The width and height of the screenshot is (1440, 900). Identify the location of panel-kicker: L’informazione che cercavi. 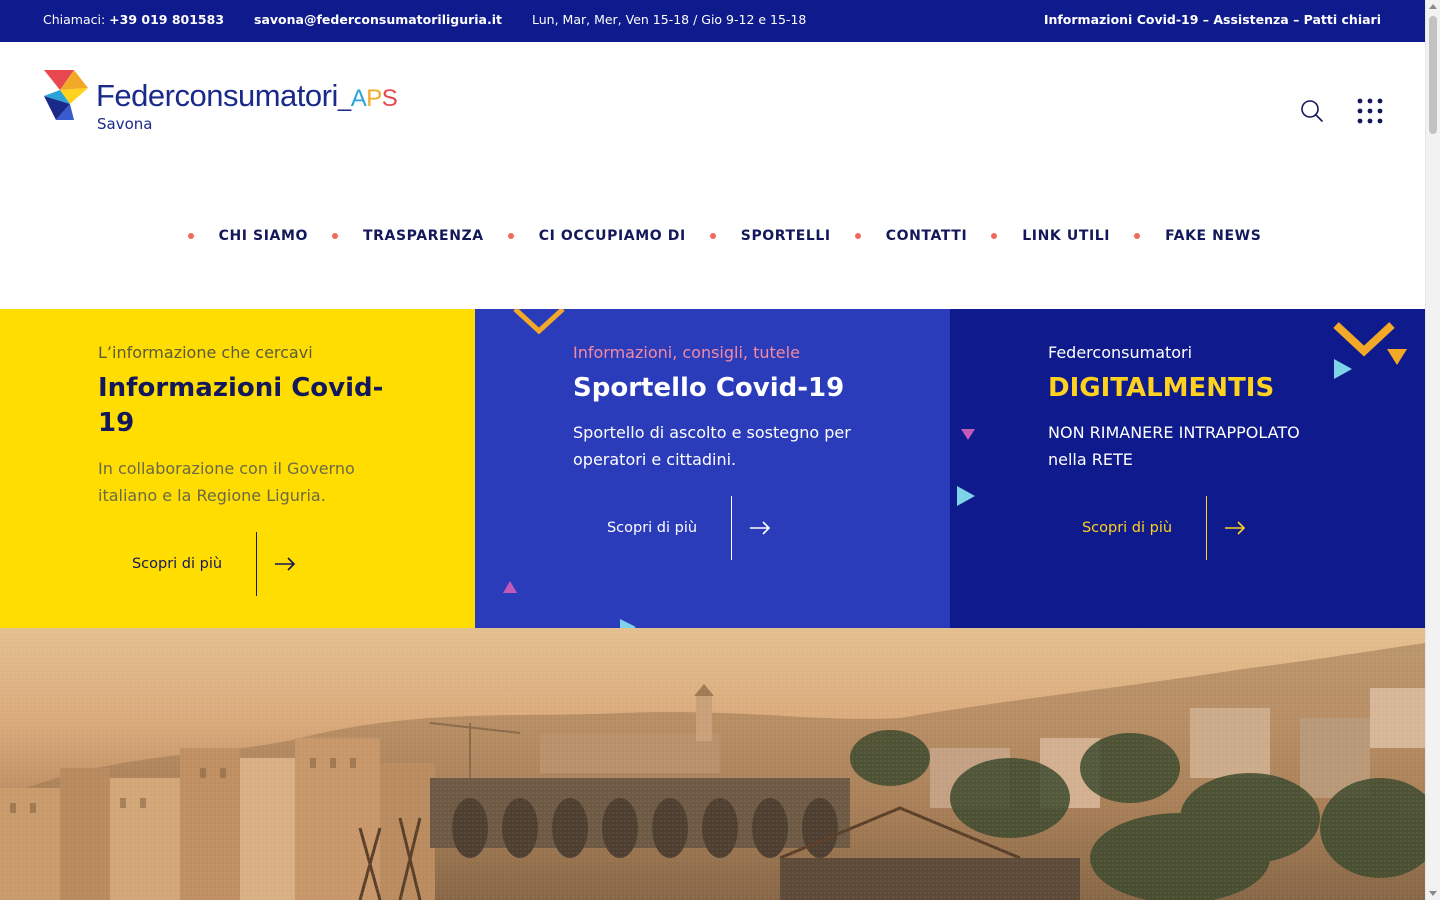
(205, 352).